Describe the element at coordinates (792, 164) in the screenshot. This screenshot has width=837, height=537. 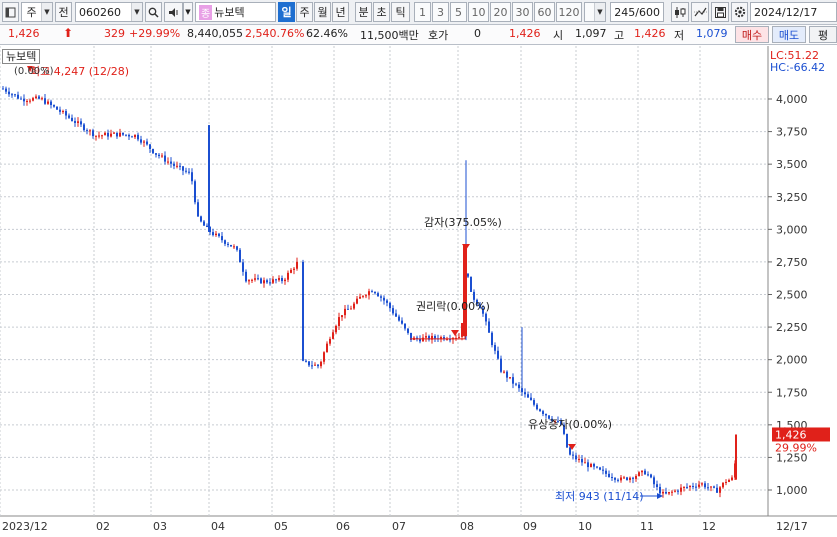
I see `y-tick-label: 3,500` at that location.